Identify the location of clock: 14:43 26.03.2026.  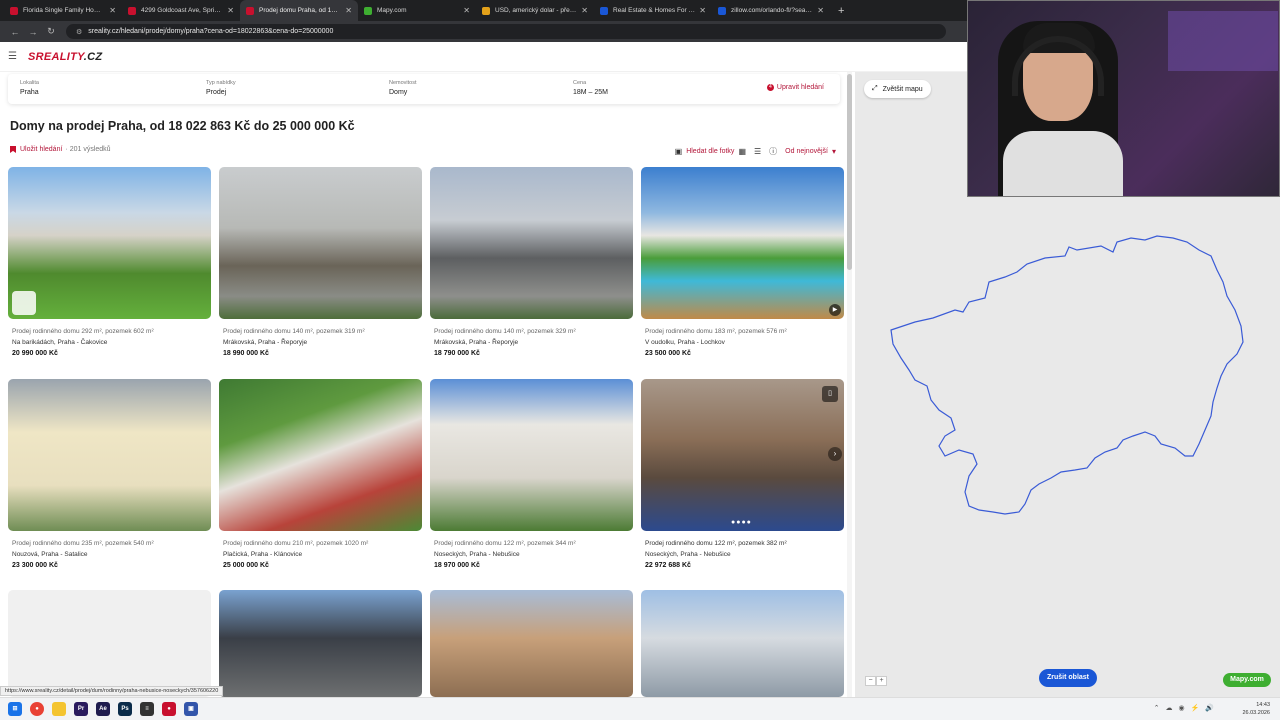
(1256, 709).